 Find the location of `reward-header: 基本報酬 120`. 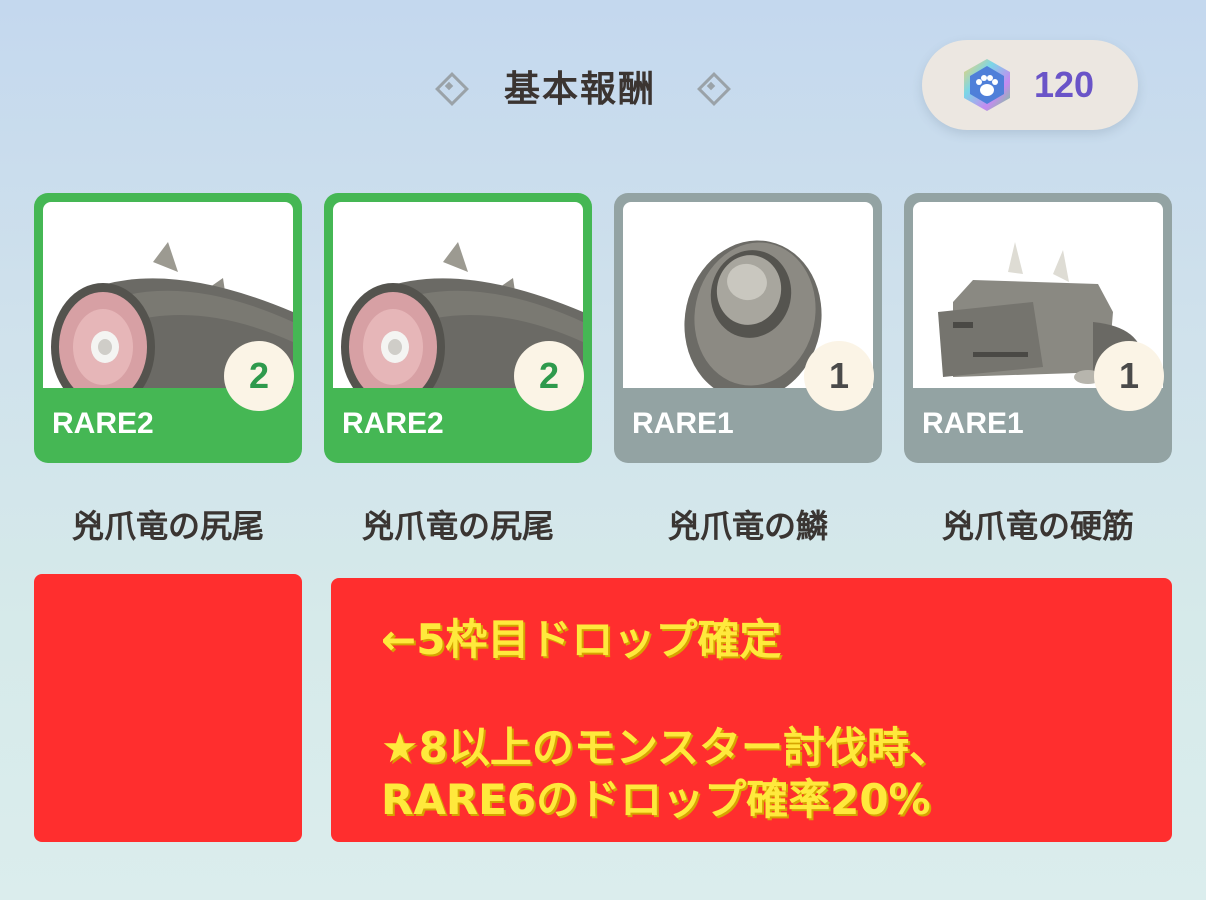

reward-header: 基本報酬 120 is located at coordinates (603, 85).